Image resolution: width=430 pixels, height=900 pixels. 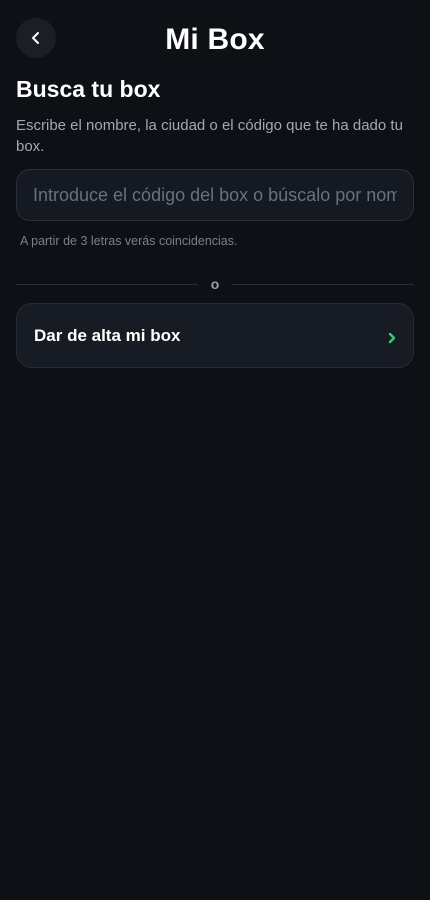 I want to click on page-title: Mi Box, so click(x=215, y=39).